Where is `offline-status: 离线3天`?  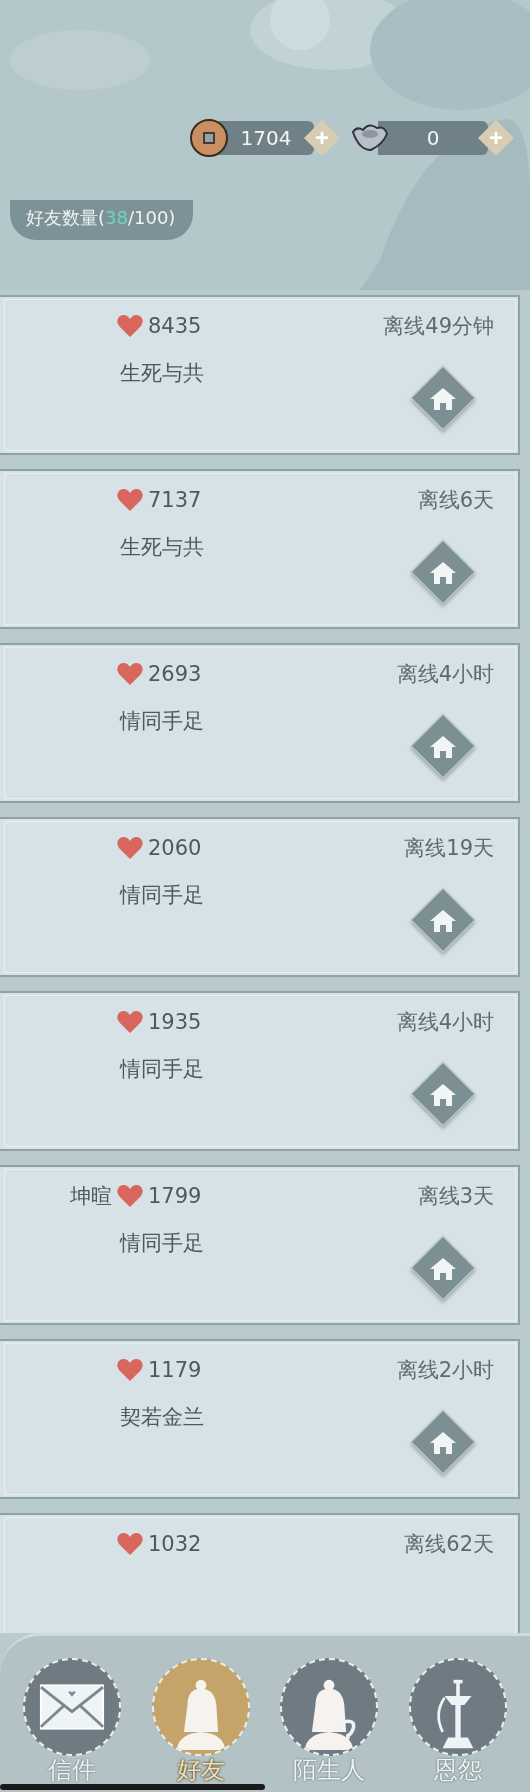
offline-status: 离线3天 is located at coordinates (455, 1196).